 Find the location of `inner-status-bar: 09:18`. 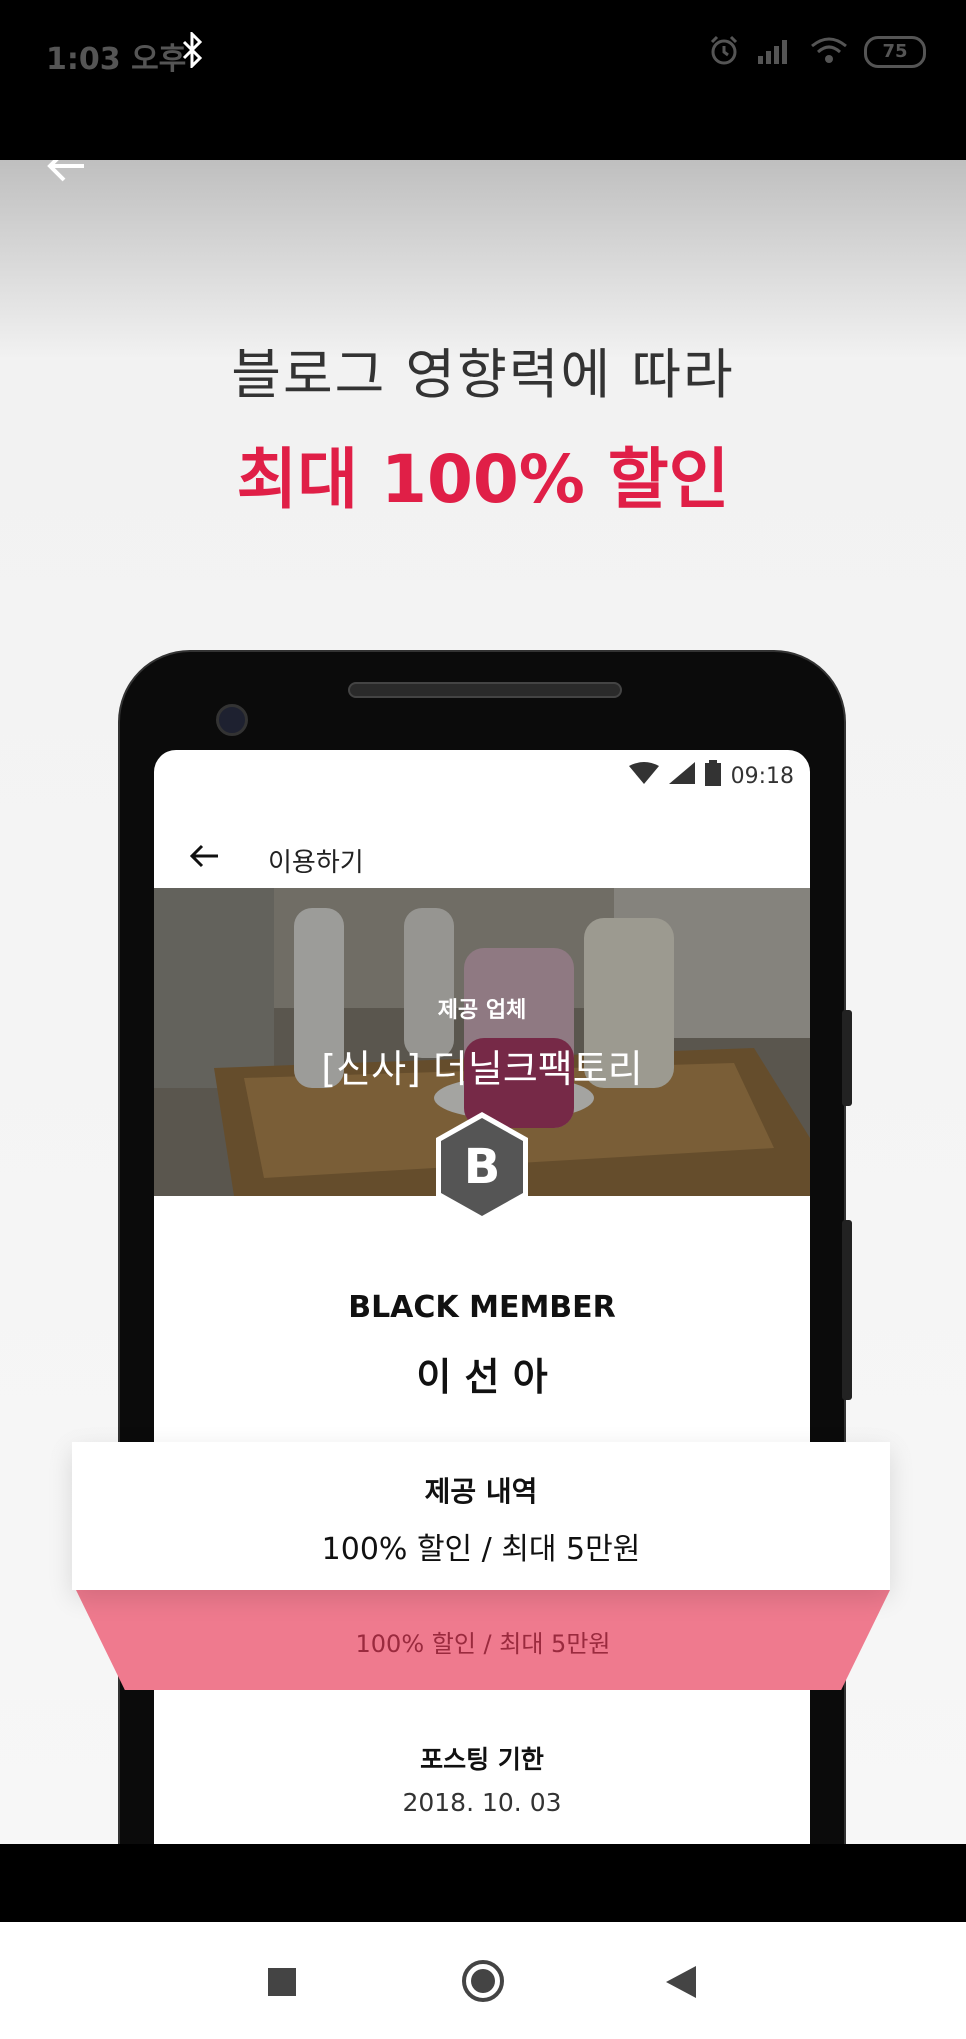

inner-status-bar: 09:18 is located at coordinates (711, 776).